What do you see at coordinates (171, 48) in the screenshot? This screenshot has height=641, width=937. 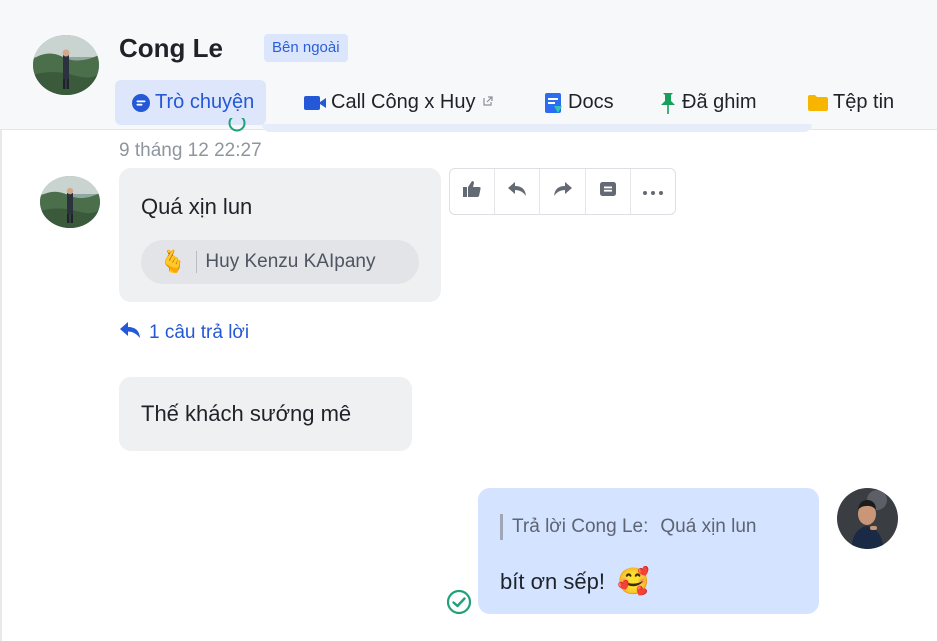 I see `contact-name: Cong Le` at bounding box center [171, 48].